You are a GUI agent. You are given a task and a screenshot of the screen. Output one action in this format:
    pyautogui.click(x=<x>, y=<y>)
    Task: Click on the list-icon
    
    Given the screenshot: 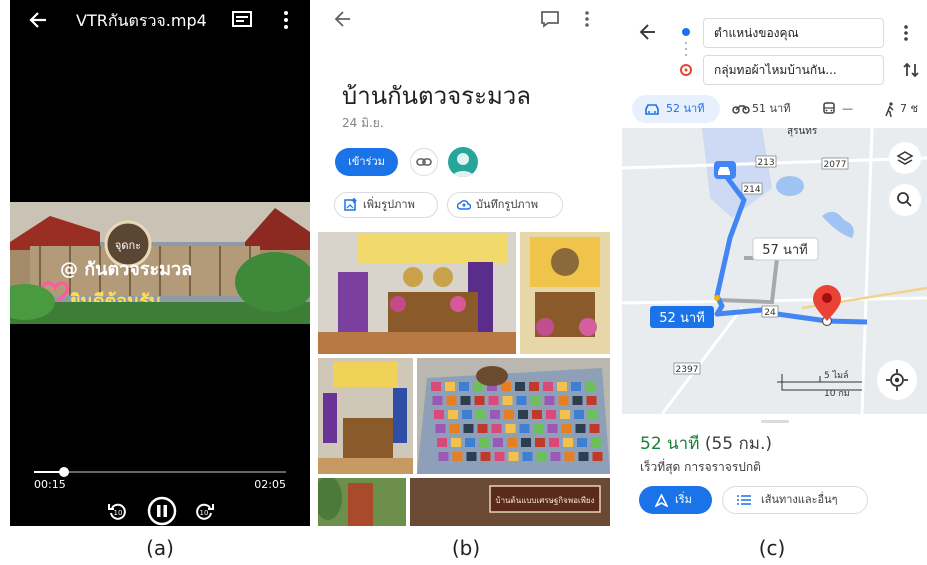 What is the action you would take?
    pyautogui.click(x=744, y=500)
    